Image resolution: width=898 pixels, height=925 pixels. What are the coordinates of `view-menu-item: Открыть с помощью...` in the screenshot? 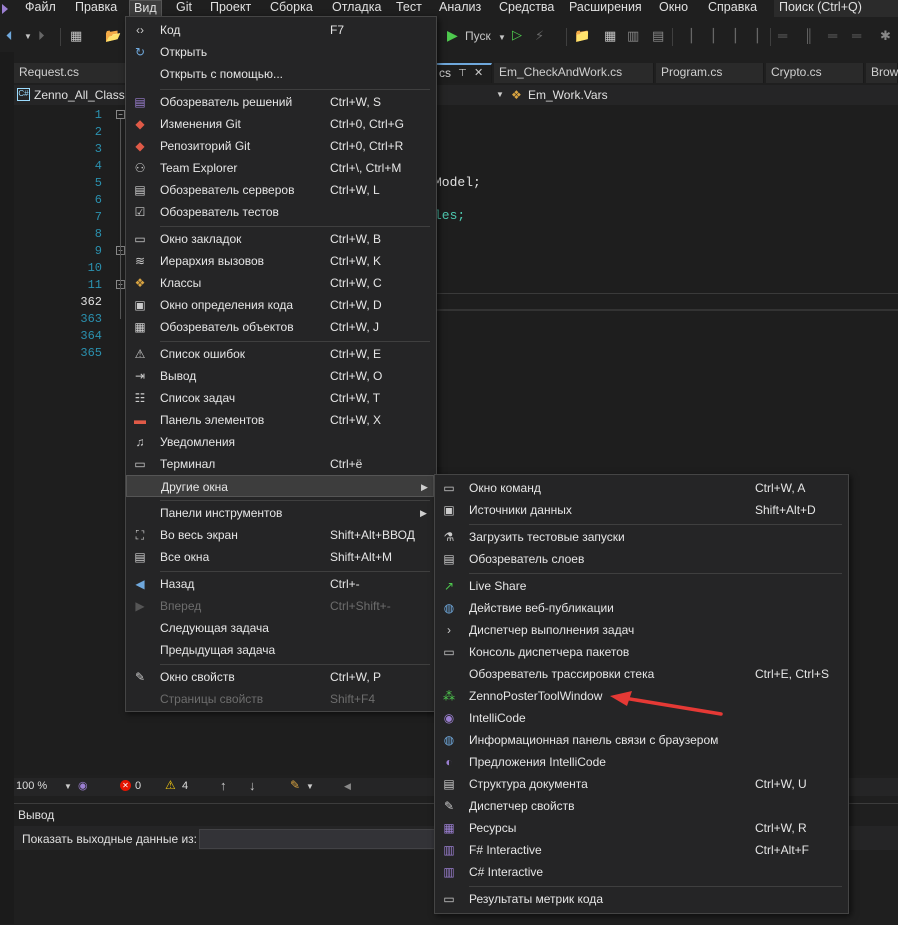 It's located at (280, 74).